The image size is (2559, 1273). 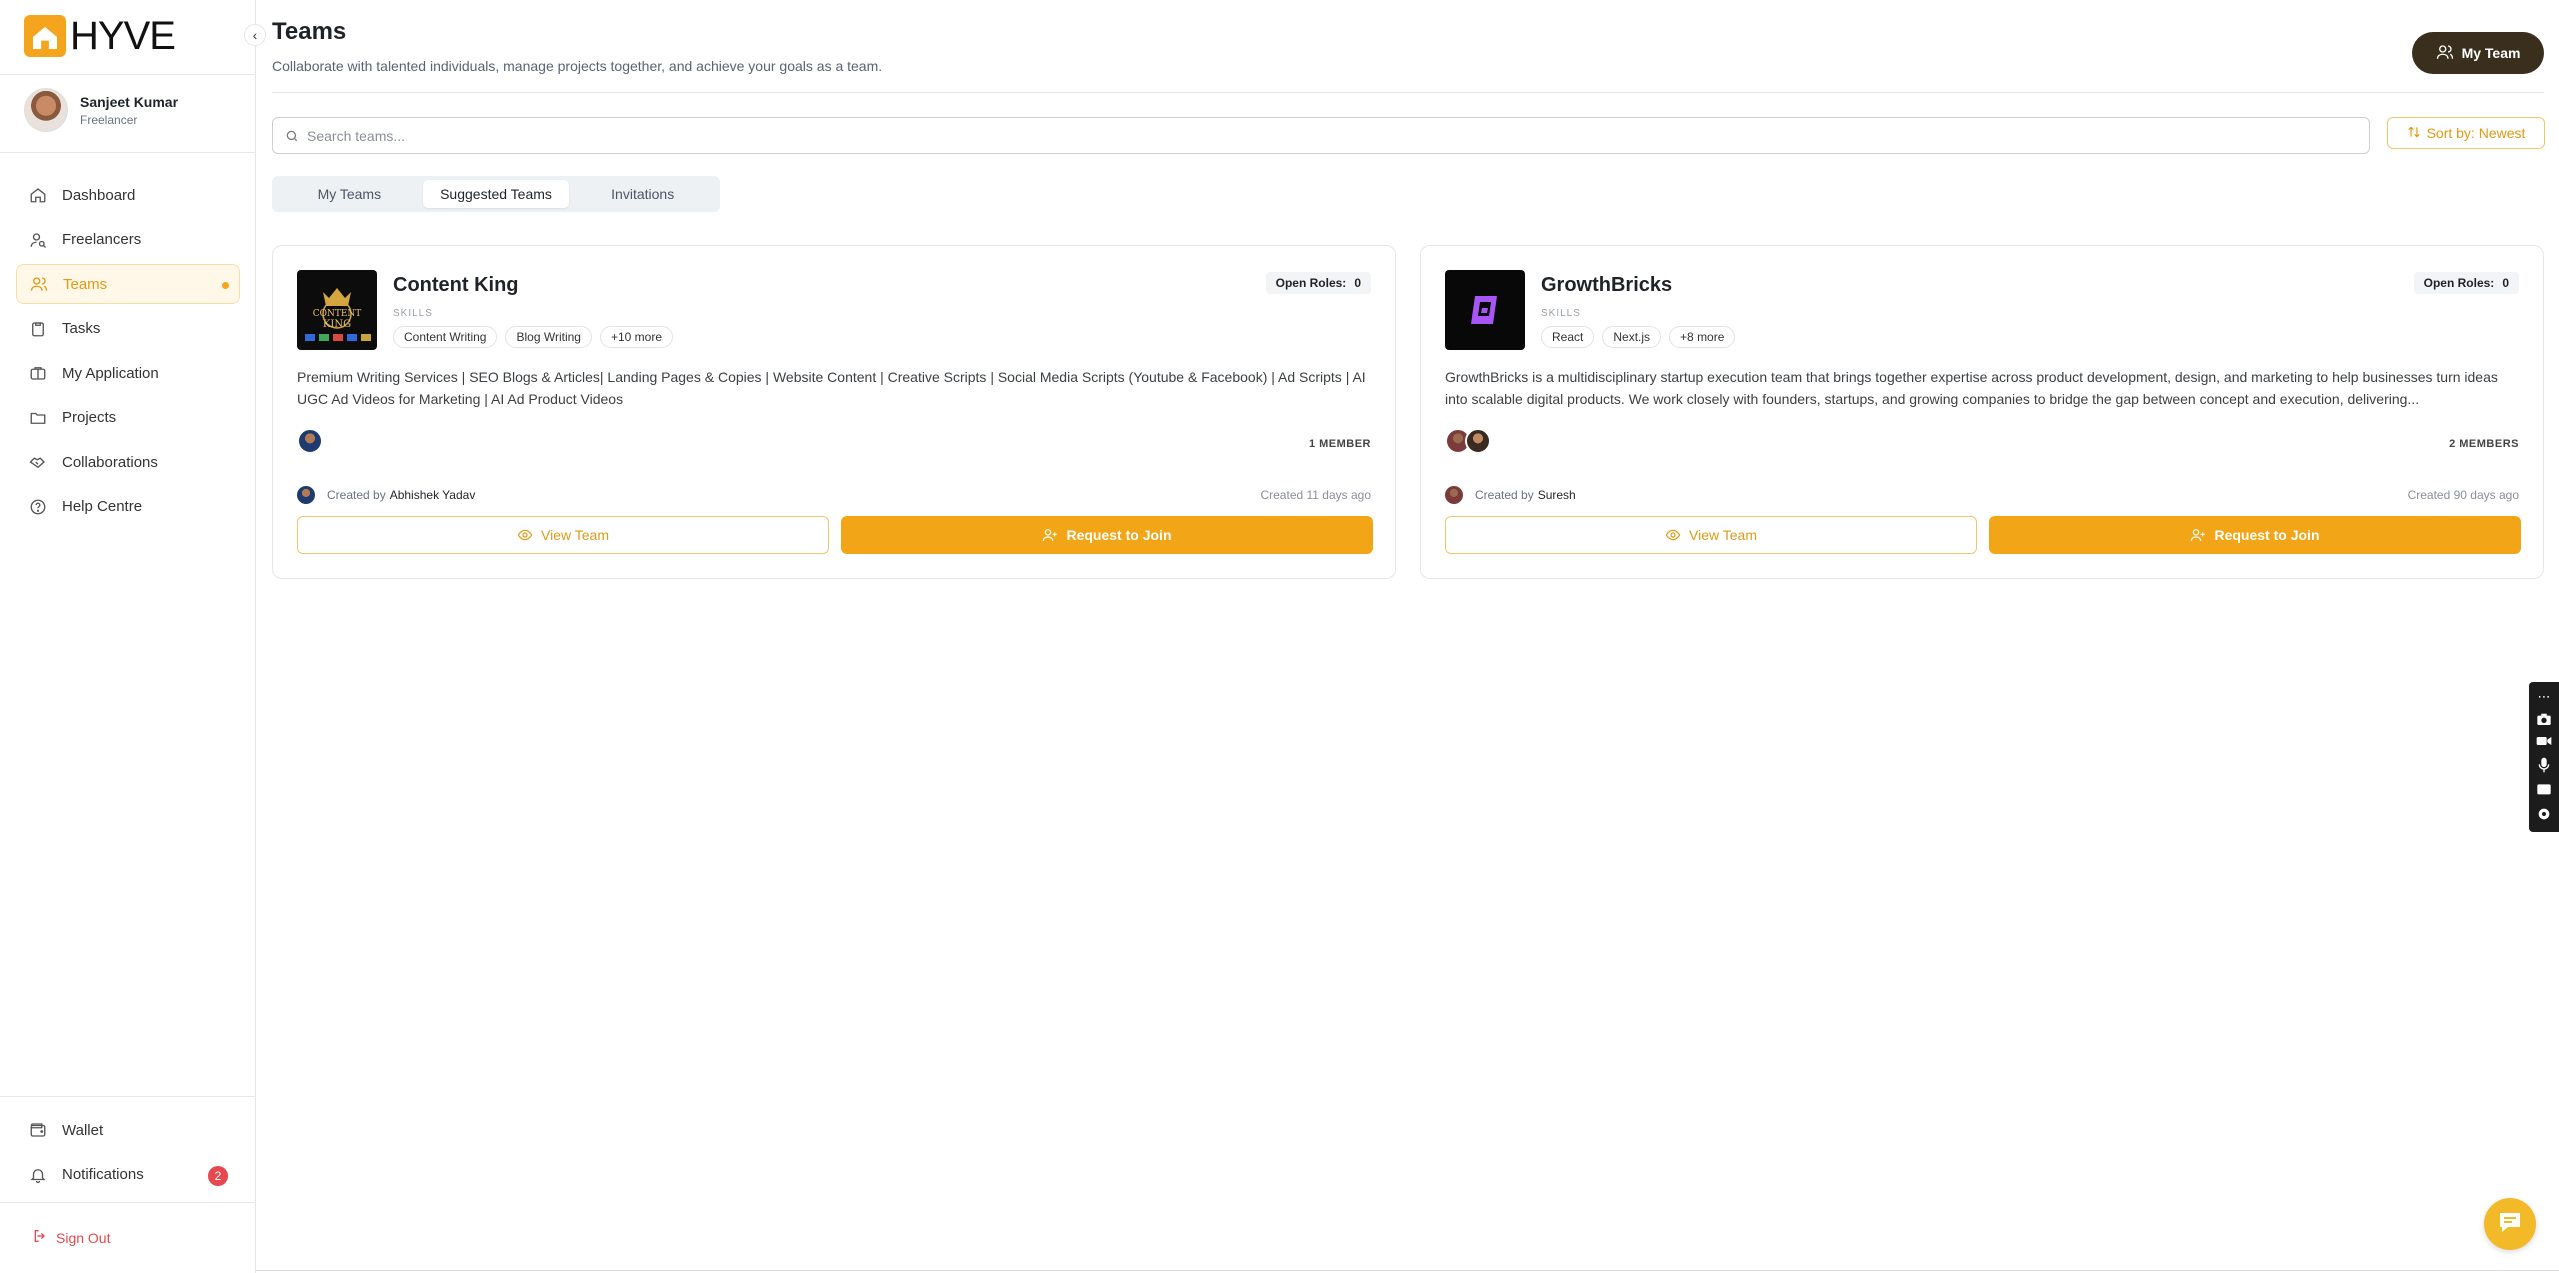 What do you see at coordinates (99, 195) in the screenshot?
I see `sidebar-item-label: Dashboard` at bounding box center [99, 195].